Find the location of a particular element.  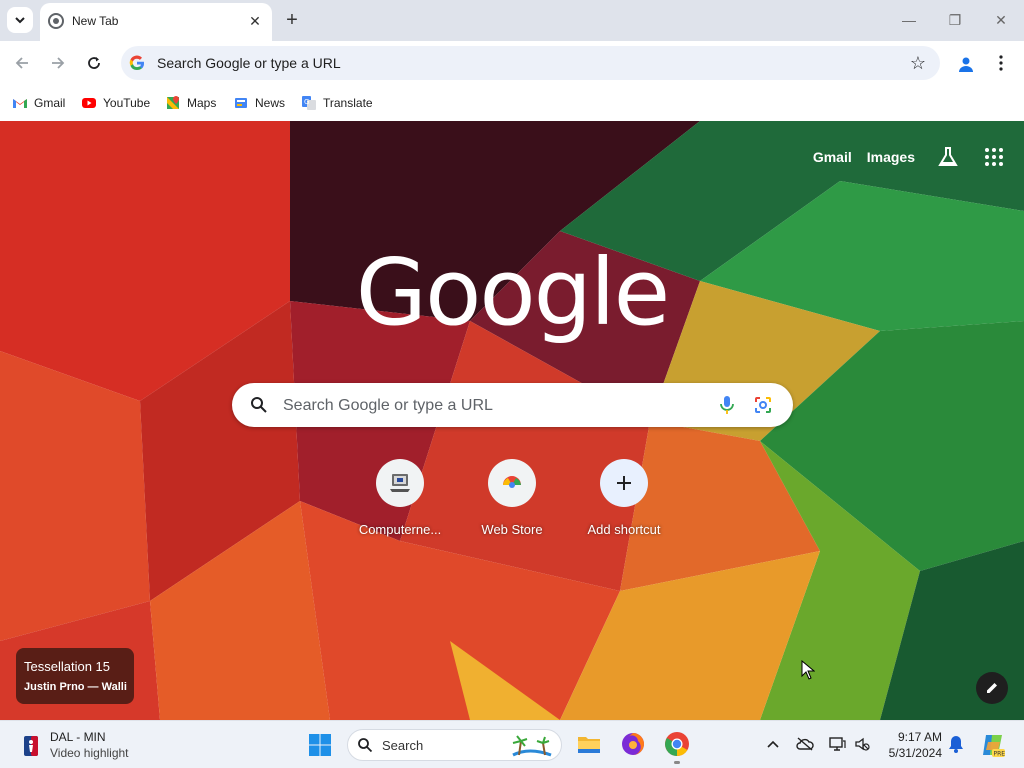

attribution-author: Justin Prno — Walli is located at coordinates (75, 687).